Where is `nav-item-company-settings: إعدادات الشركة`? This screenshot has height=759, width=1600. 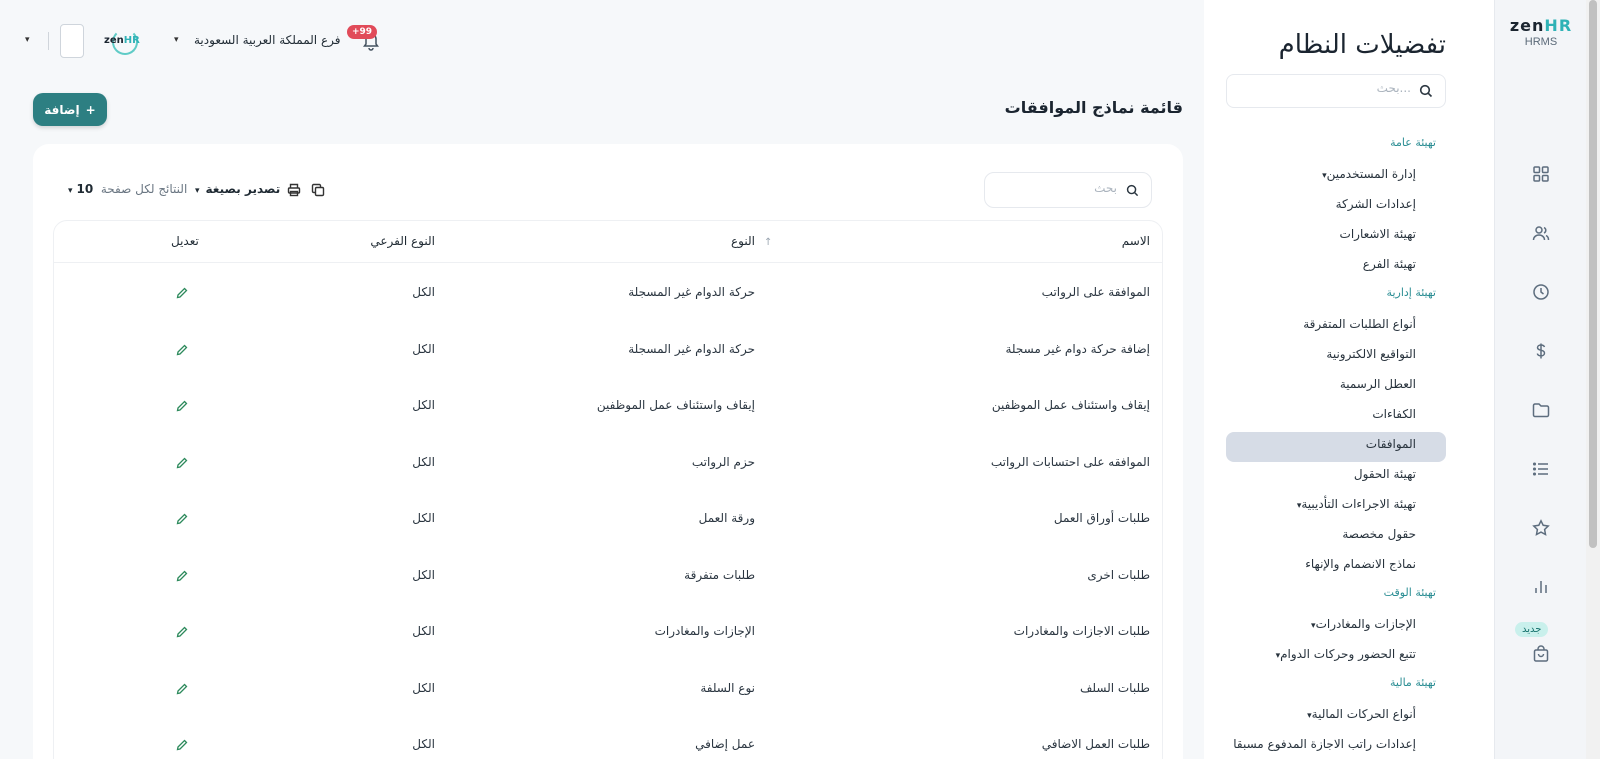 nav-item-company-settings: إعدادات الشركة is located at coordinates (1376, 204).